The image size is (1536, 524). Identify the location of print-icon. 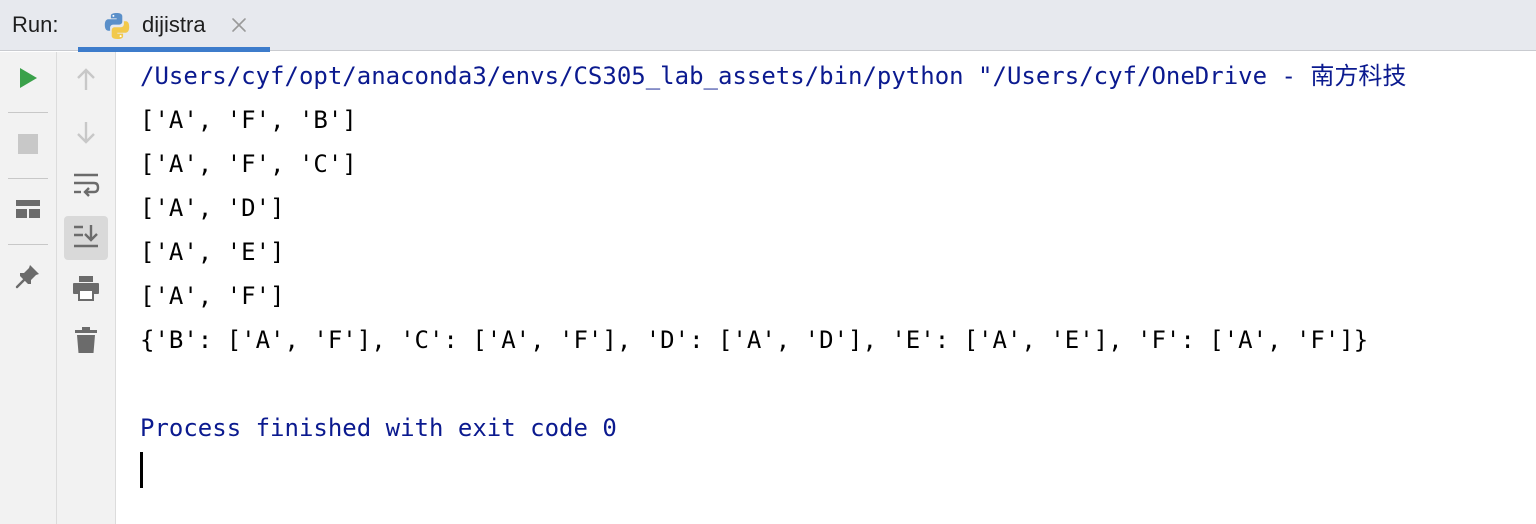
(86, 290).